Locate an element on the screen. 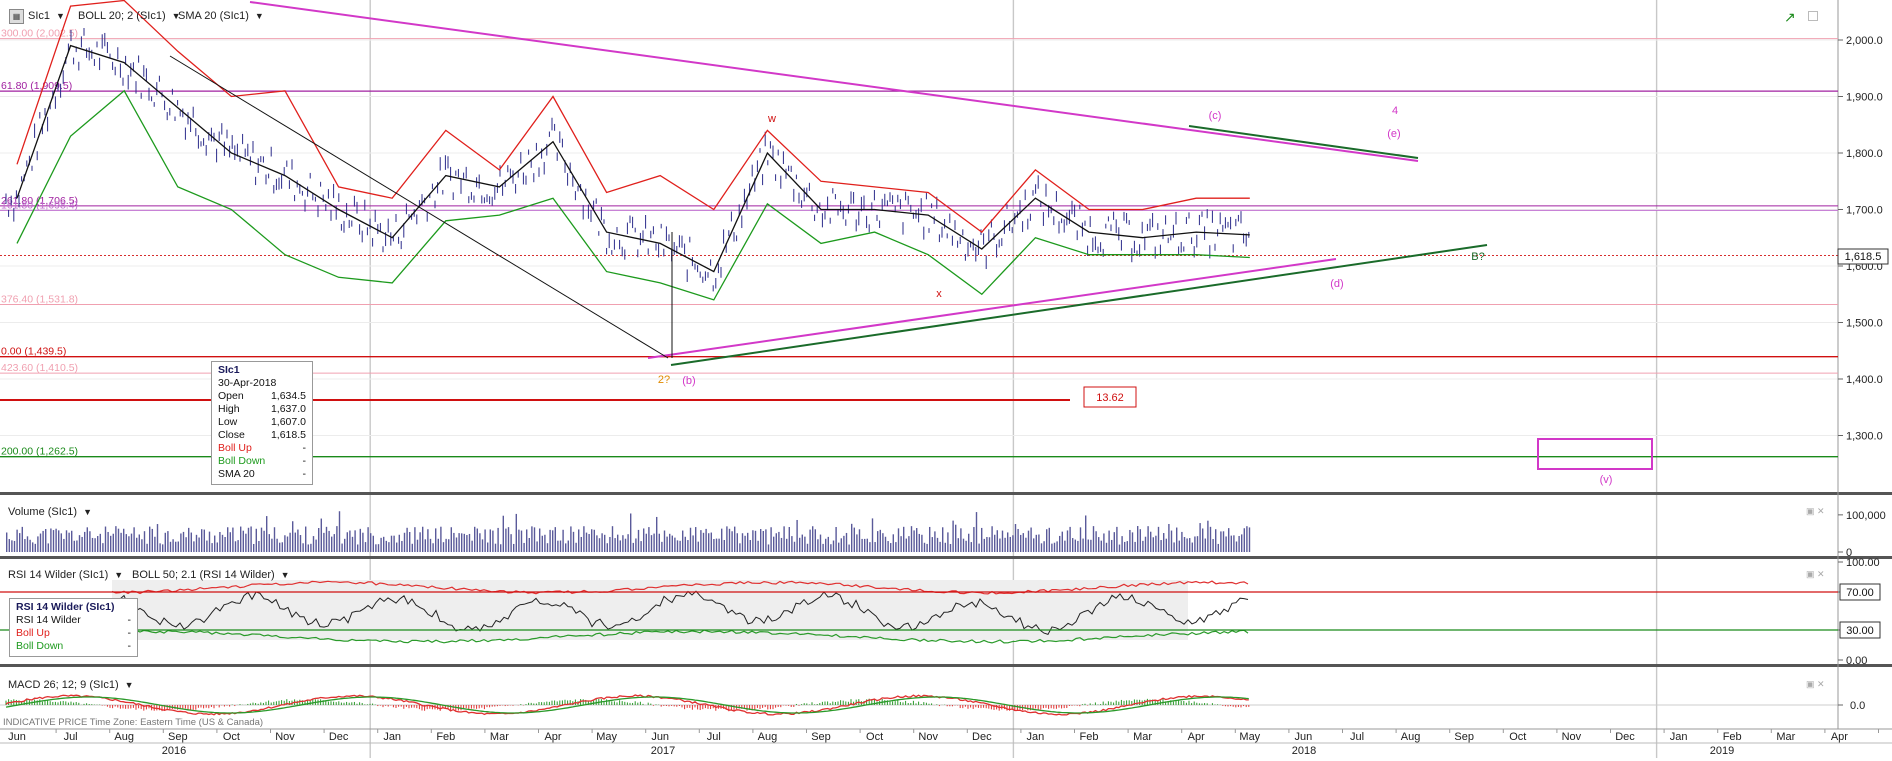 This screenshot has width=1892, height=761. chart-type-icon: ▦ is located at coordinates (16, 16).